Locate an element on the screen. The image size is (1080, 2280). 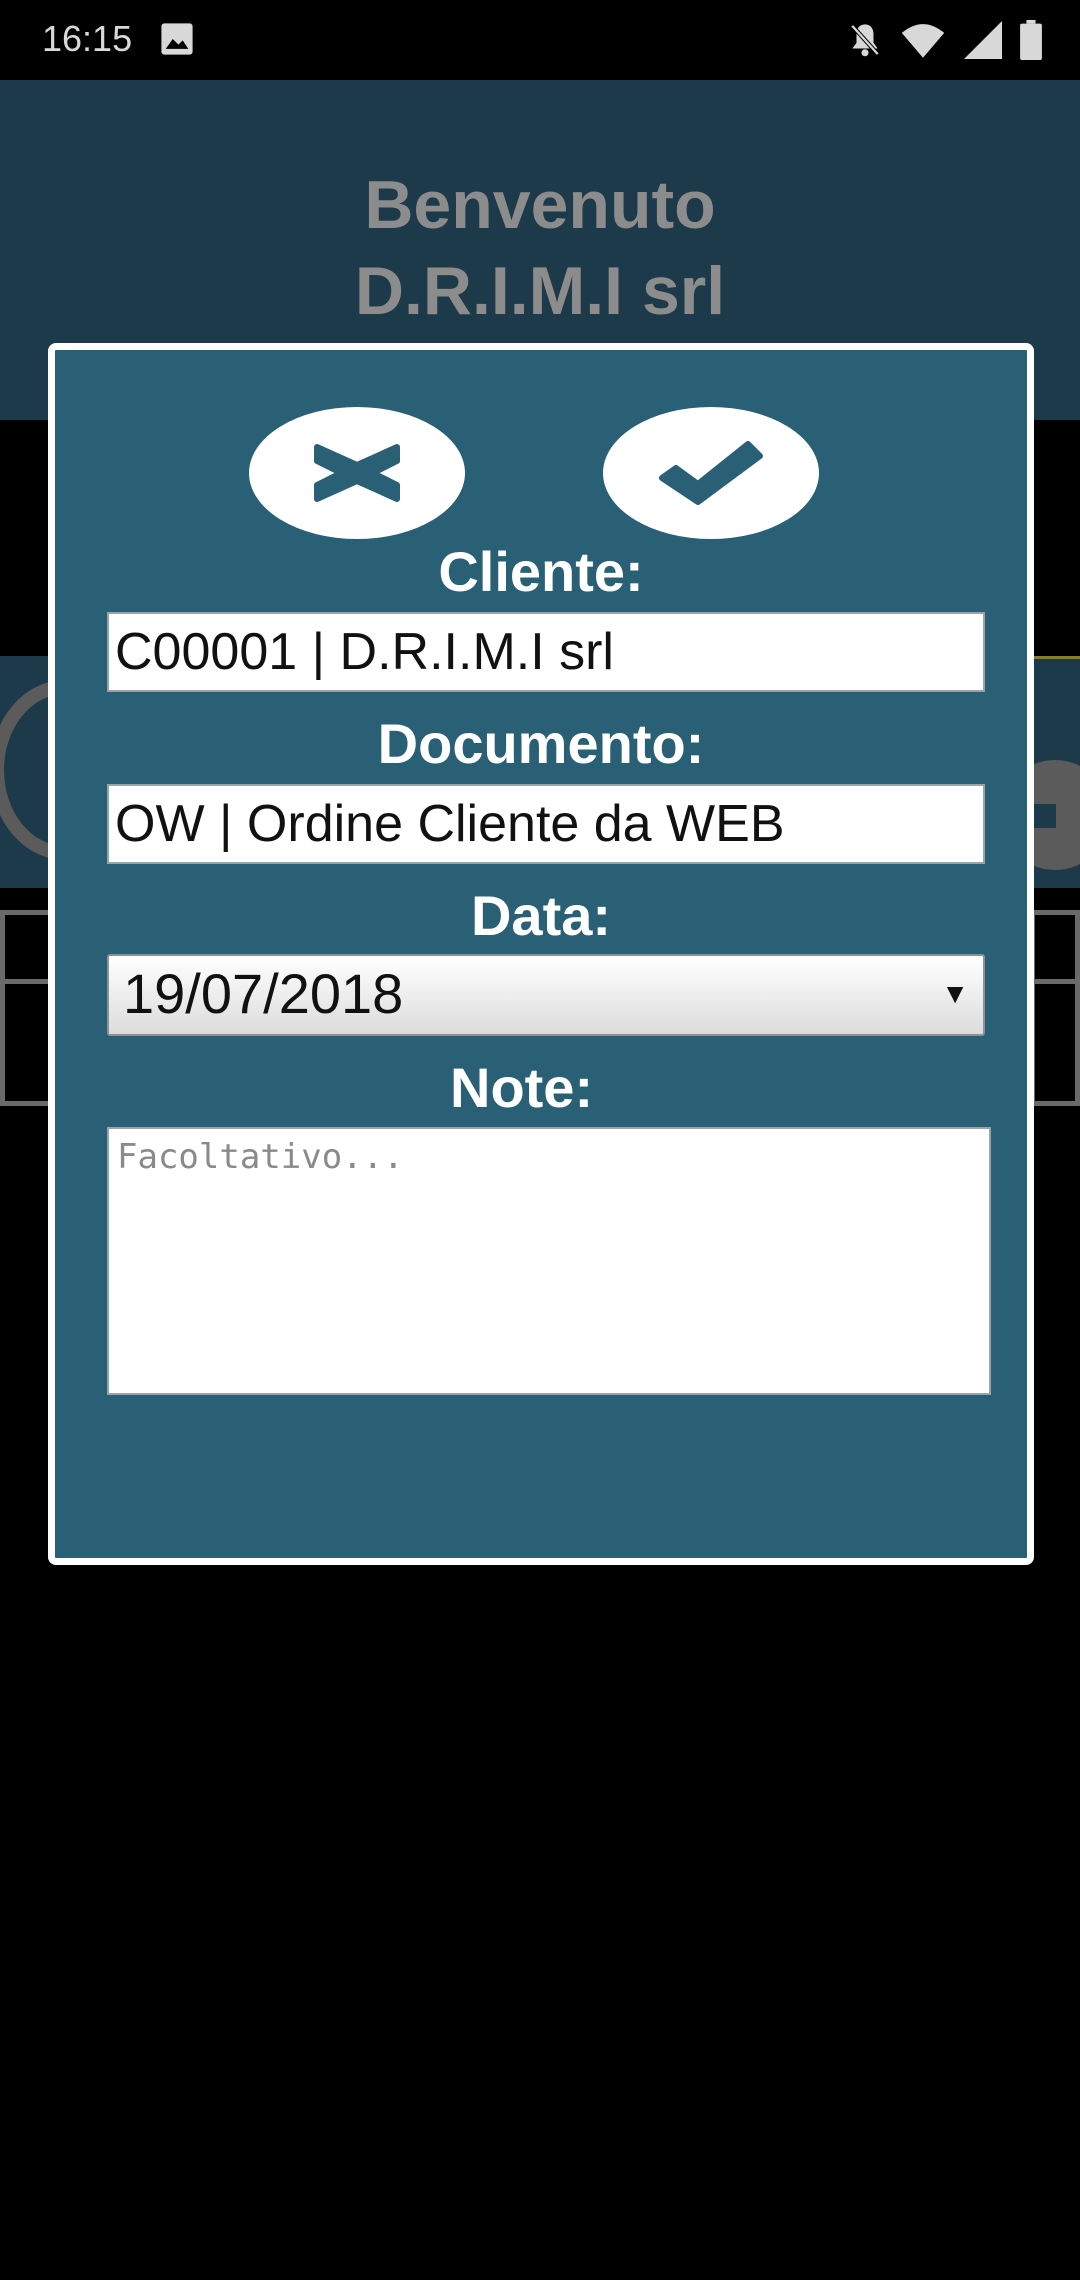
check-icon is located at coordinates (711, 473).